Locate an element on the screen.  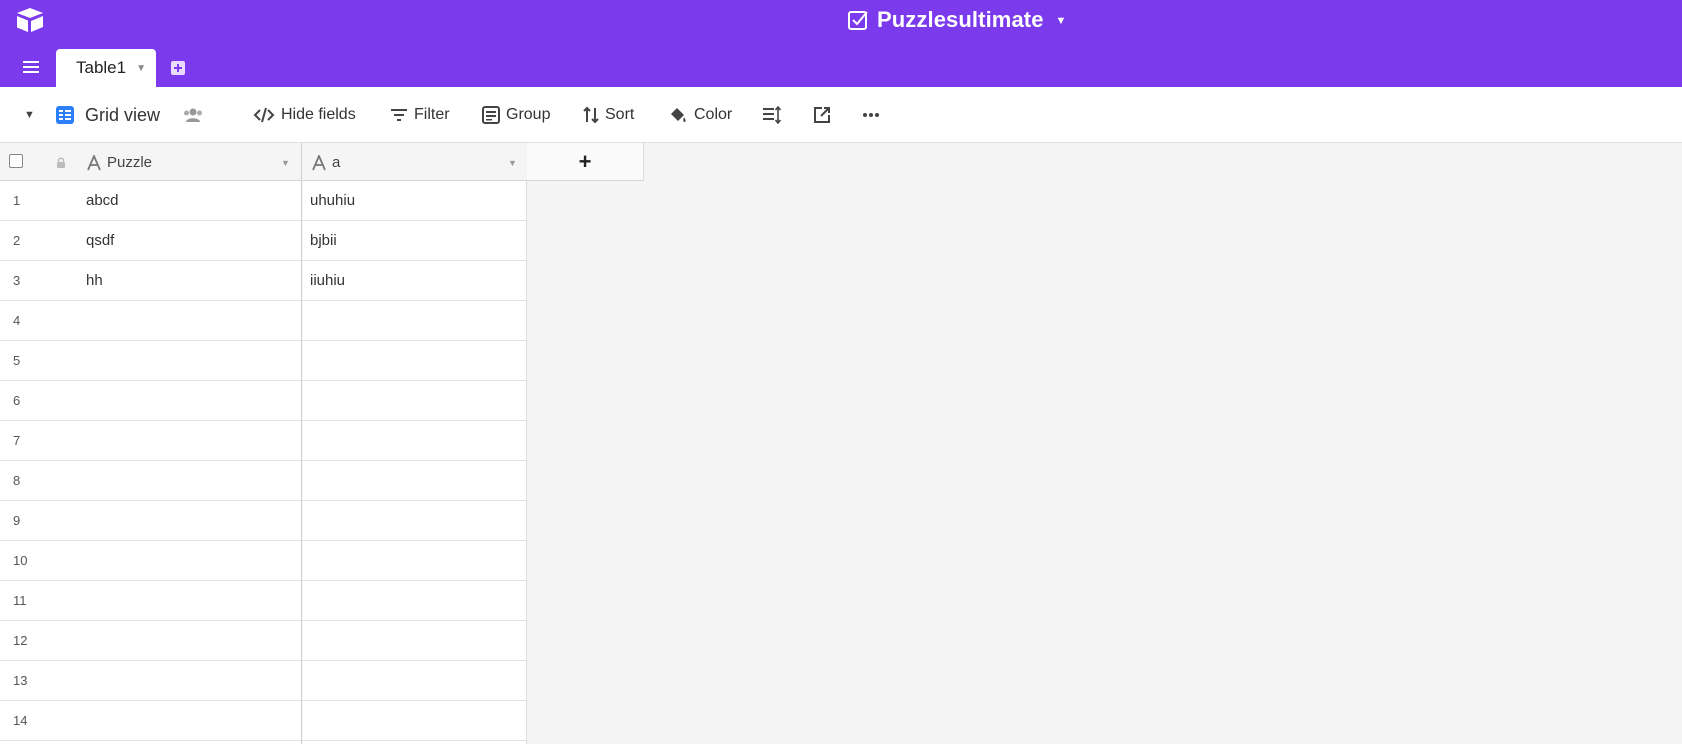
row-height-button is located at coordinates (772, 115).